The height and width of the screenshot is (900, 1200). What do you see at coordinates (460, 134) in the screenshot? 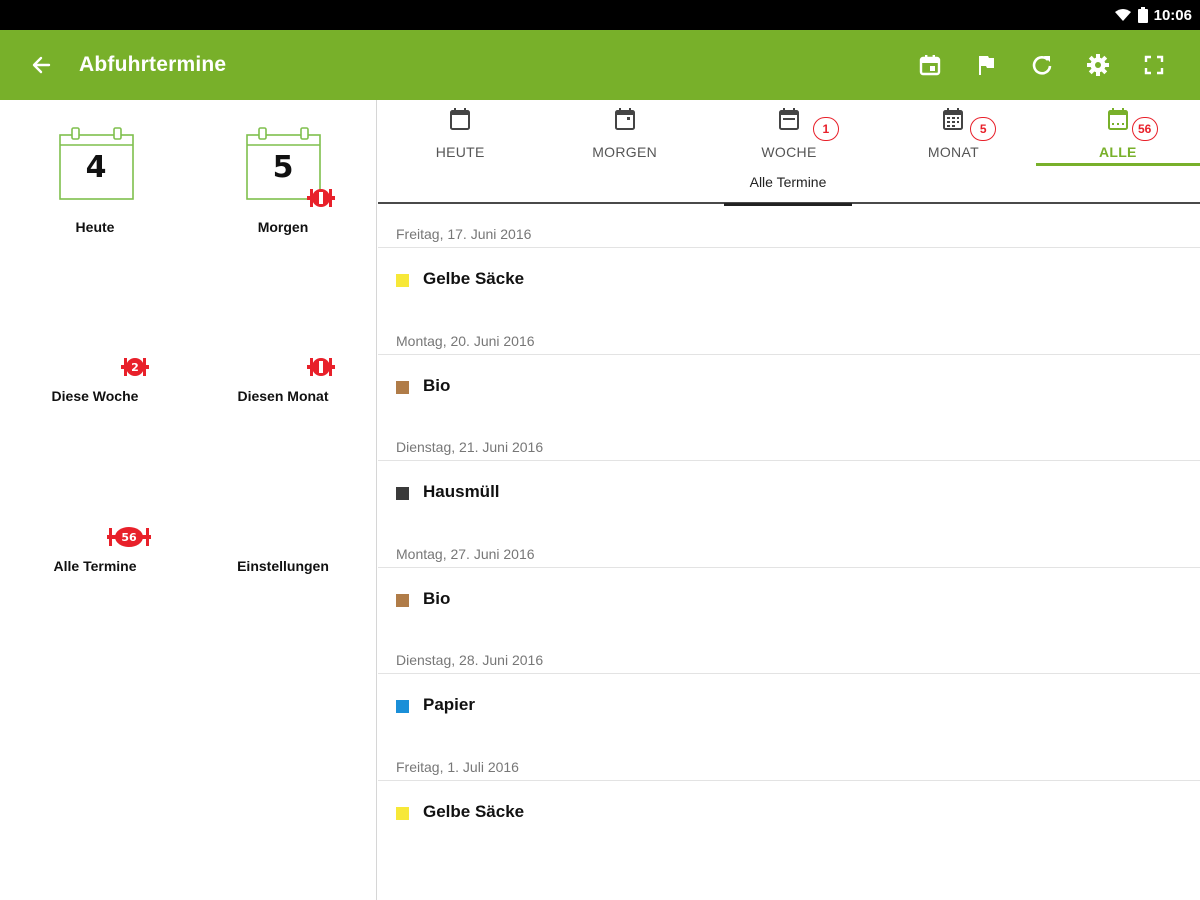
I see `tab-heute: HEUTE` at bounding box center [460, 134].